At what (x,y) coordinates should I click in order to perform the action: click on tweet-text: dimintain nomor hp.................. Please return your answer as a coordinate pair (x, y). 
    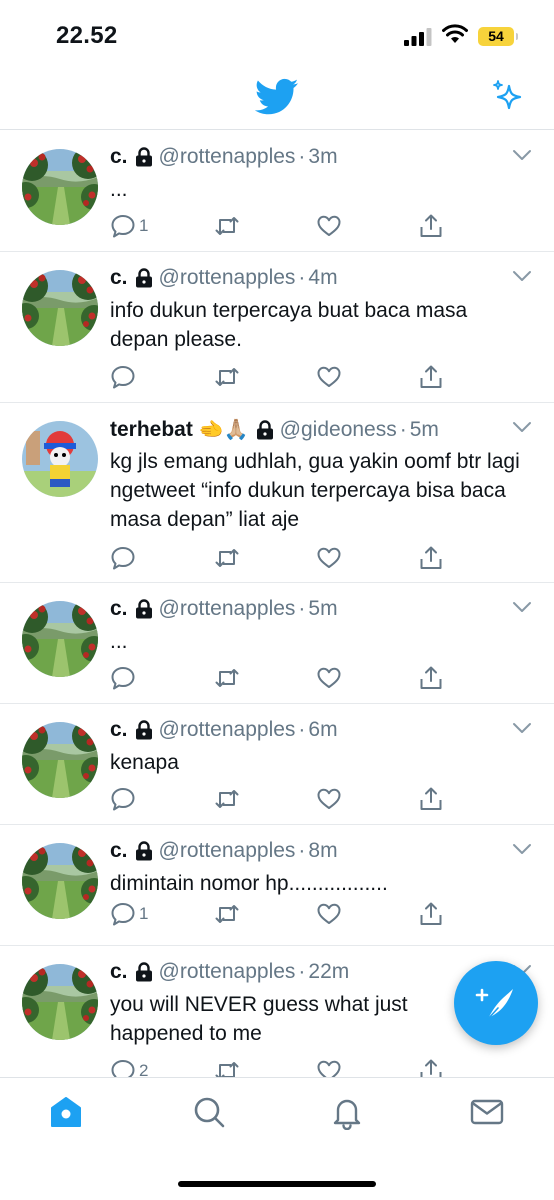
    Looking at the image, I should click on (249, 883).